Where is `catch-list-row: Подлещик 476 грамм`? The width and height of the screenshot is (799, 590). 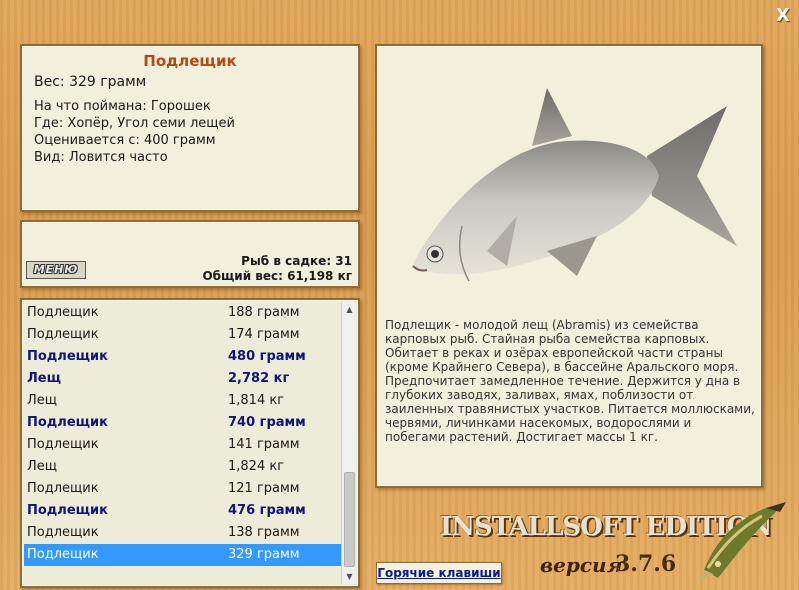 catch-list-row: Подлещик 476 грамм is located at coordinates (183, 511).